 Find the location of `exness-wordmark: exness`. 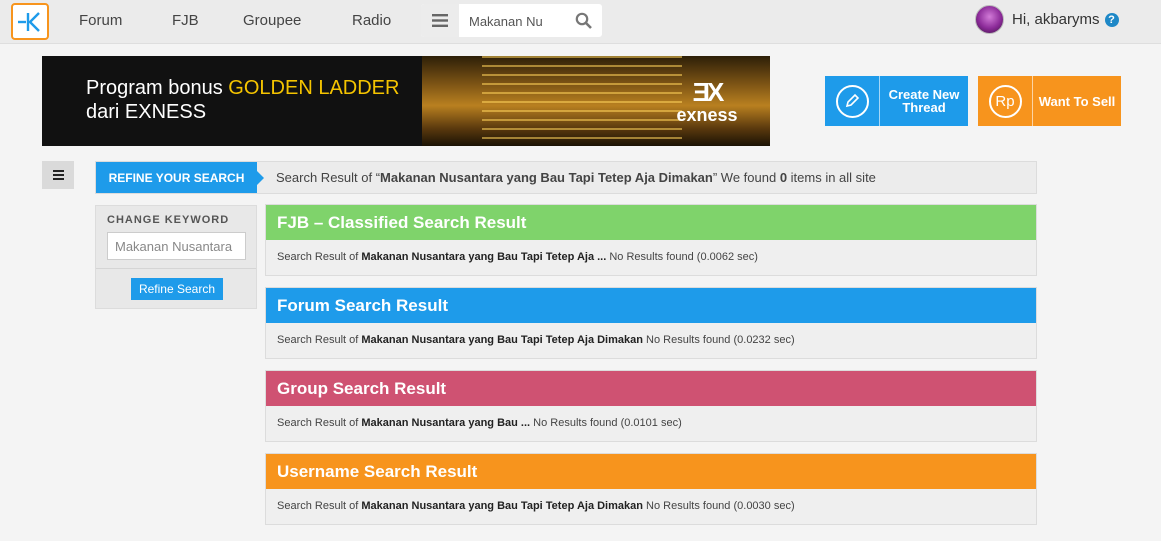

exness-wordmark: exness is located at coordinates (707, 115).